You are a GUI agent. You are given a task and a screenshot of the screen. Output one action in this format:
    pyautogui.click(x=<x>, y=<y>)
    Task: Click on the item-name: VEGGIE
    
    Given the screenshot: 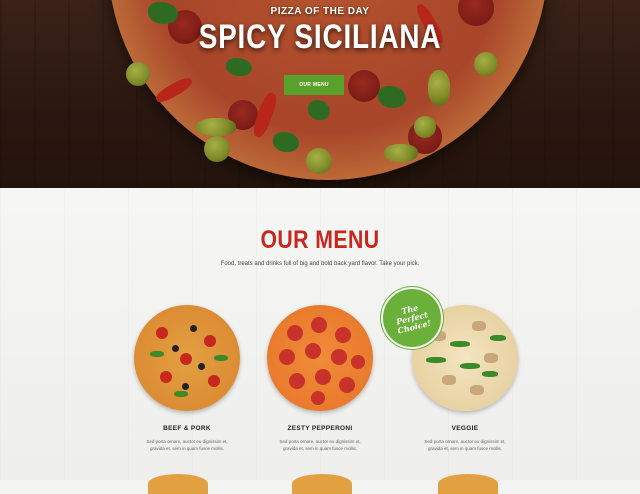 What is the action you would take?
    pyautogui.click(x=465, y=428)
    